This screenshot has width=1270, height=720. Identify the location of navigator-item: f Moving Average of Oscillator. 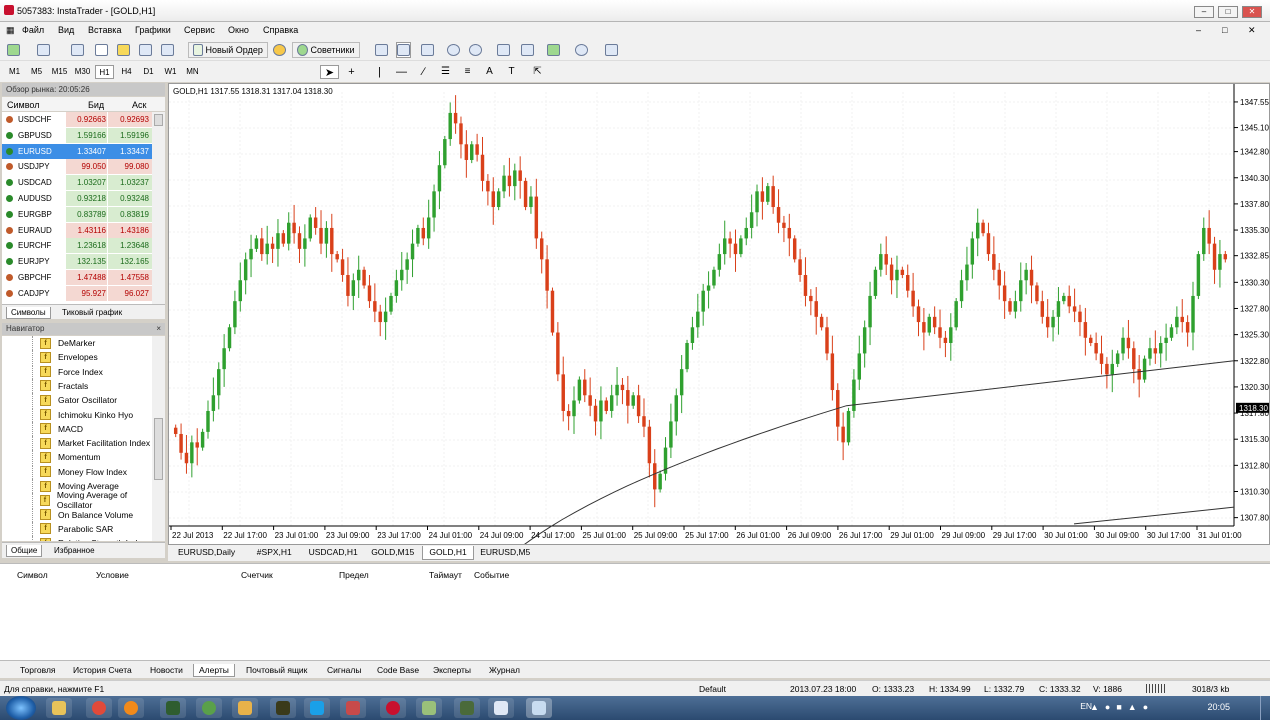
(96, 500).